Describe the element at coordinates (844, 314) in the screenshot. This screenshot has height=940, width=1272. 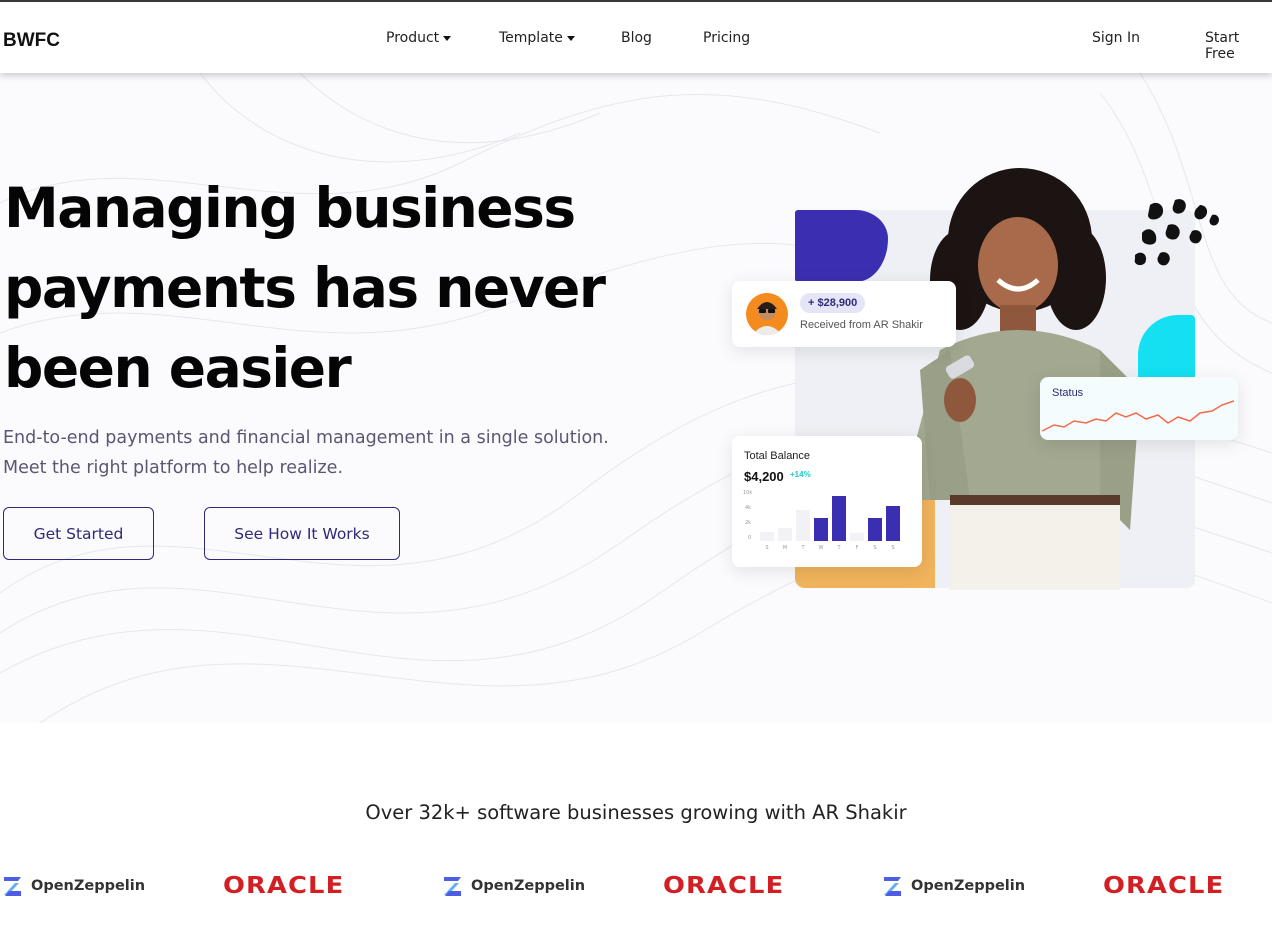
I see `received-payment-card: + $28,900 Received from AR Shakir` at that location.